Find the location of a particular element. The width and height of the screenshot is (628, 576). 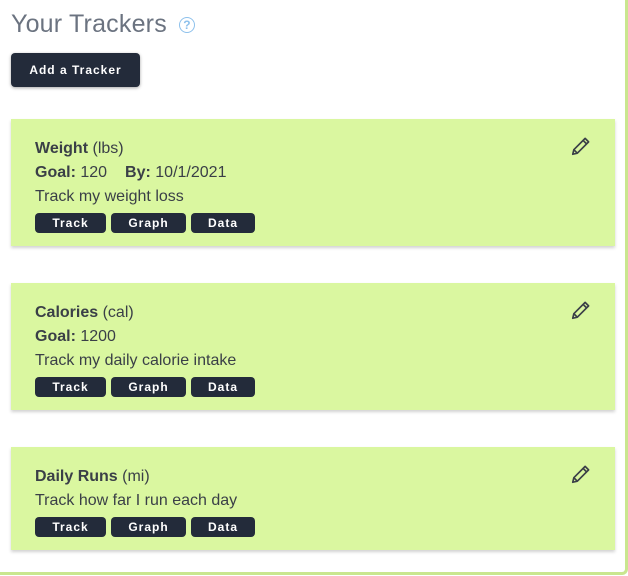

tracker-unit: (lbs) is located at coordinates (108, 148).